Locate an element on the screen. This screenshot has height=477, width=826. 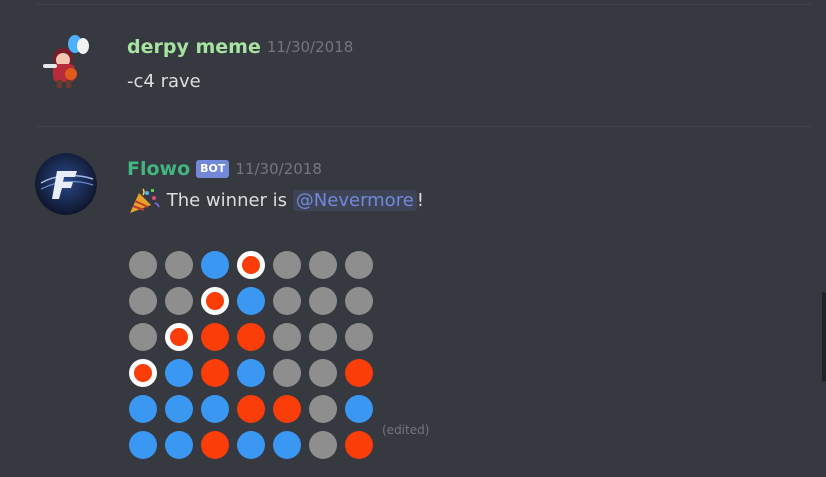
party-popper-icon is located at coordinates (144, 201).